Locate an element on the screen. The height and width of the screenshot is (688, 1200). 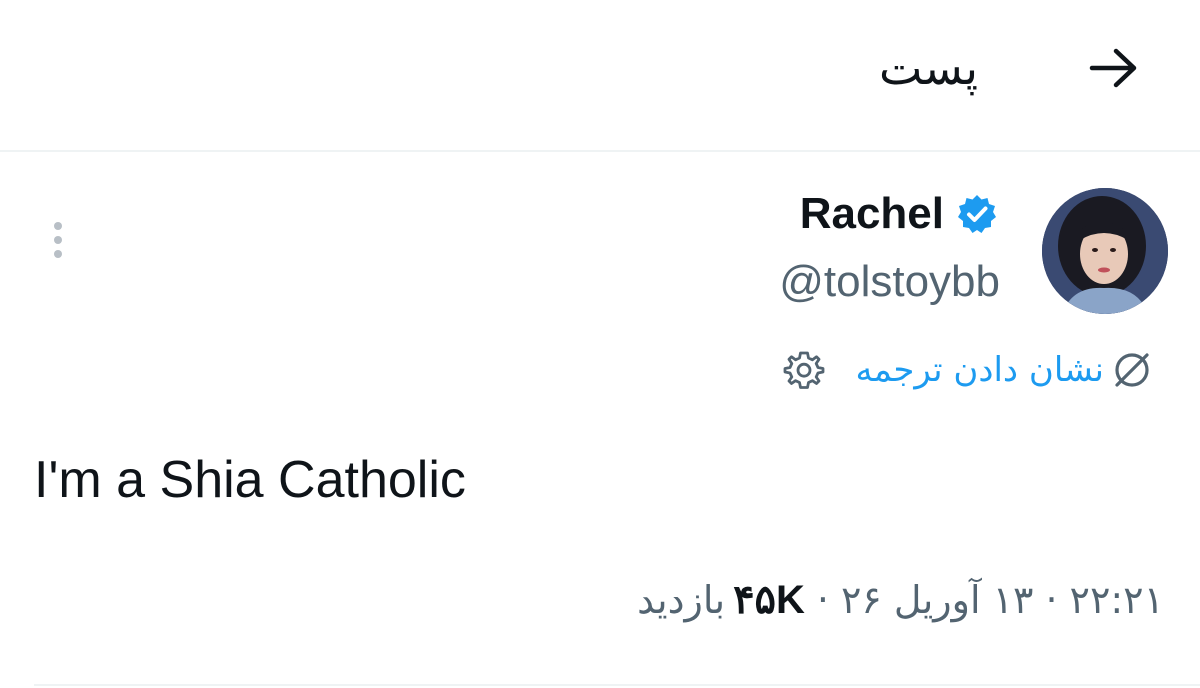
translation-settings-button is located at coordinates (804, 370).